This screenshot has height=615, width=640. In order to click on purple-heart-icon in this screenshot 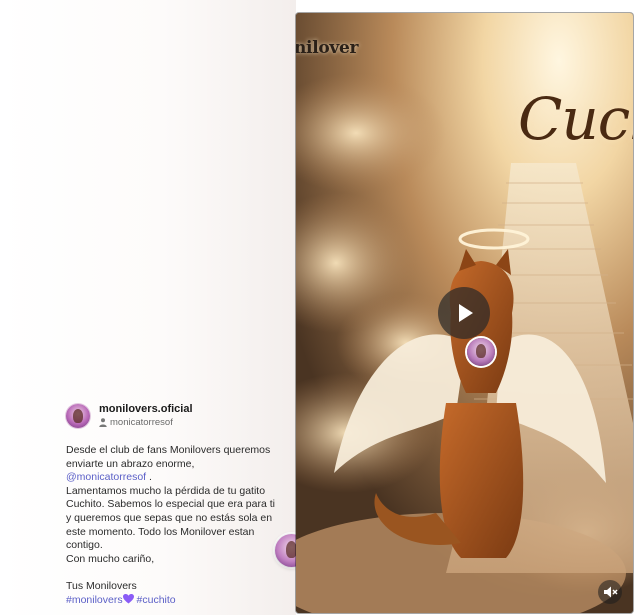, I will do `click(128, 598)`.